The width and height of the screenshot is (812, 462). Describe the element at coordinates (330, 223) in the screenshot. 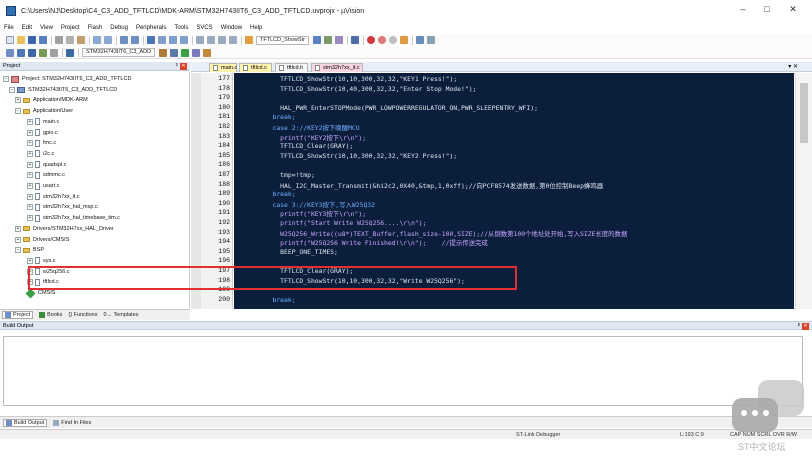

I see `code-line: printf("Start Write W25Q256....\r\n");` at that location.